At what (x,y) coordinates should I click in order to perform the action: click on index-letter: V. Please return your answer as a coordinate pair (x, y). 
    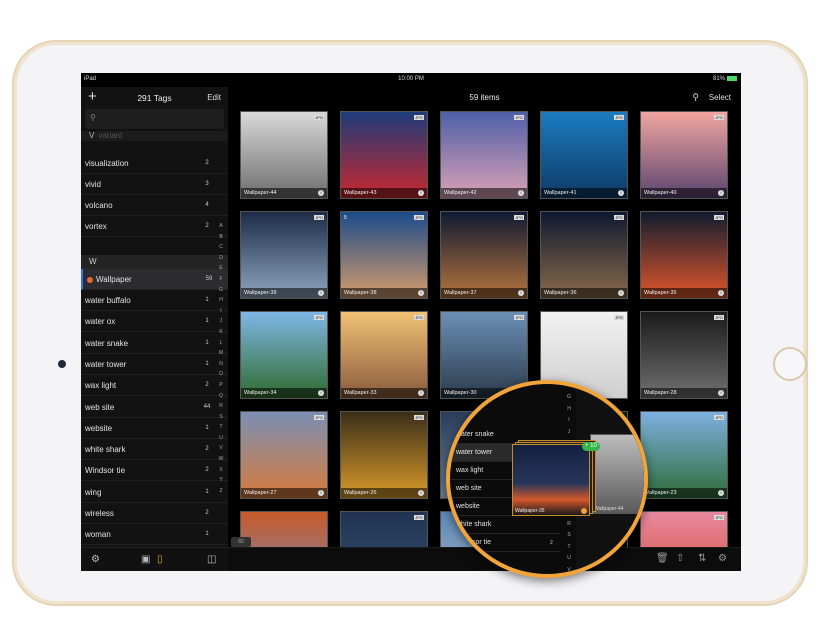
    Looking at the image, I should click on (221, 448).